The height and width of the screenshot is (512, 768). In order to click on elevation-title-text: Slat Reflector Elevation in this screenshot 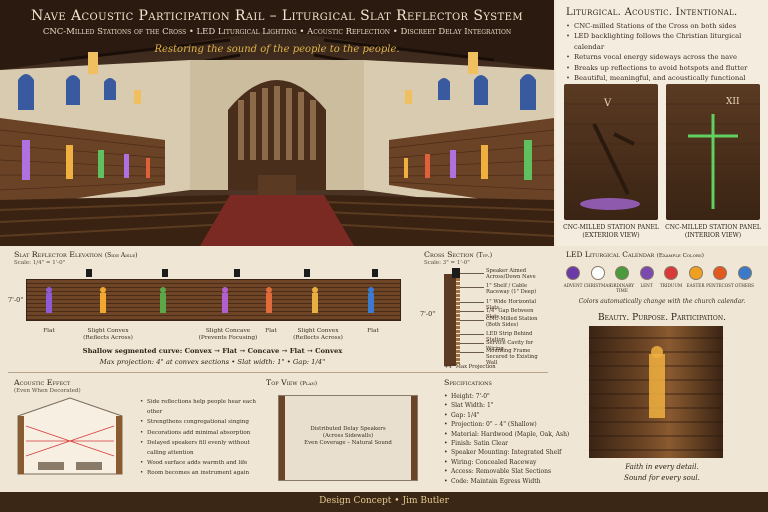, I will do `click(58, 254)`.